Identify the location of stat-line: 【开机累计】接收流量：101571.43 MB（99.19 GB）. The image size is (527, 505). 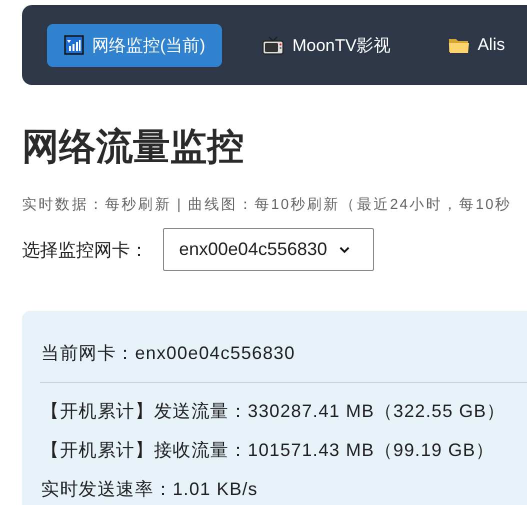
(268, 450).